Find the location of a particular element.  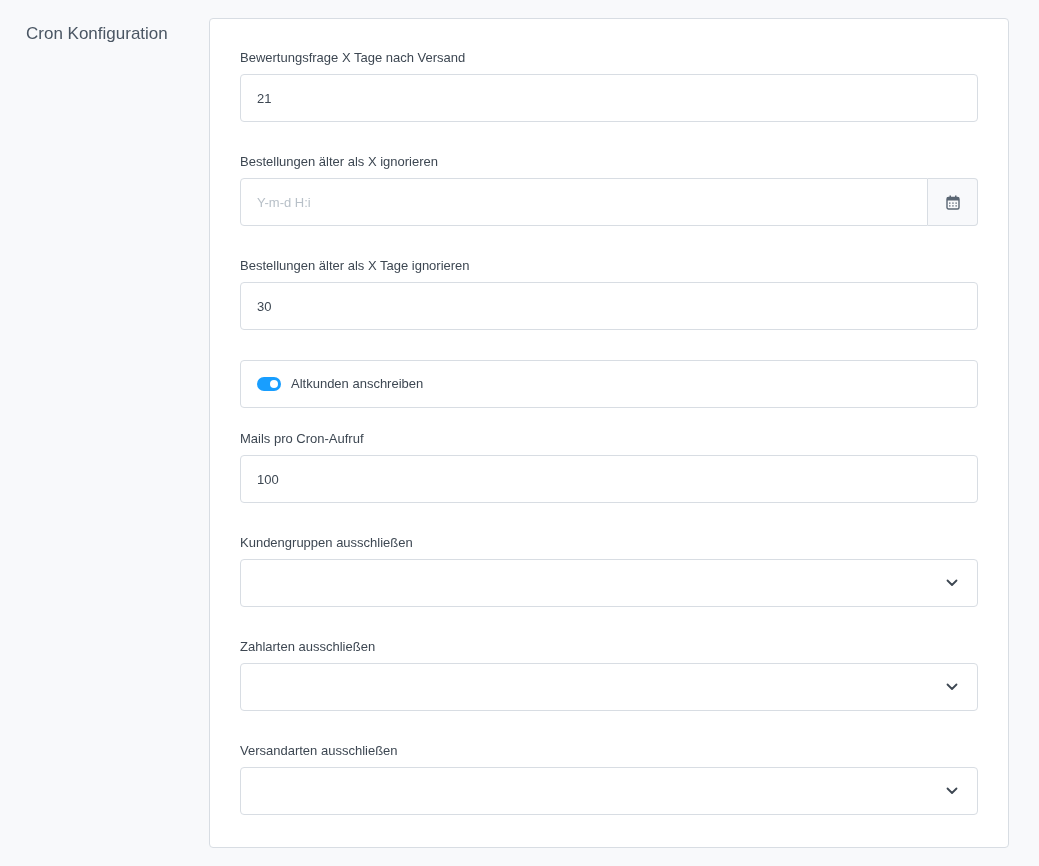

field-label: Zahlarten ausschließen is located at coordinates (308, 647).